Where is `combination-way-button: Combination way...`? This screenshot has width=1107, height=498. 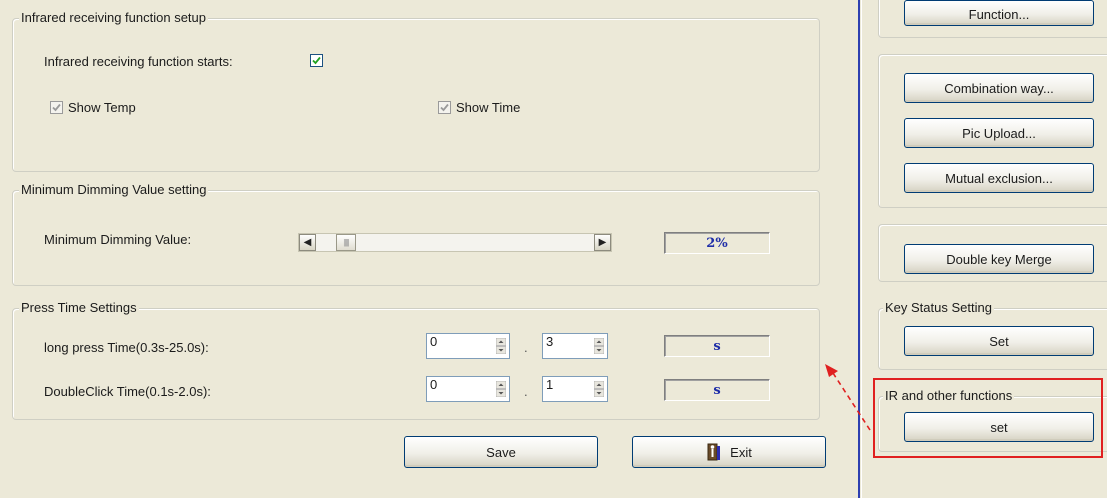
combination-way-button: Combination way... is located at coordinates (999, 88).